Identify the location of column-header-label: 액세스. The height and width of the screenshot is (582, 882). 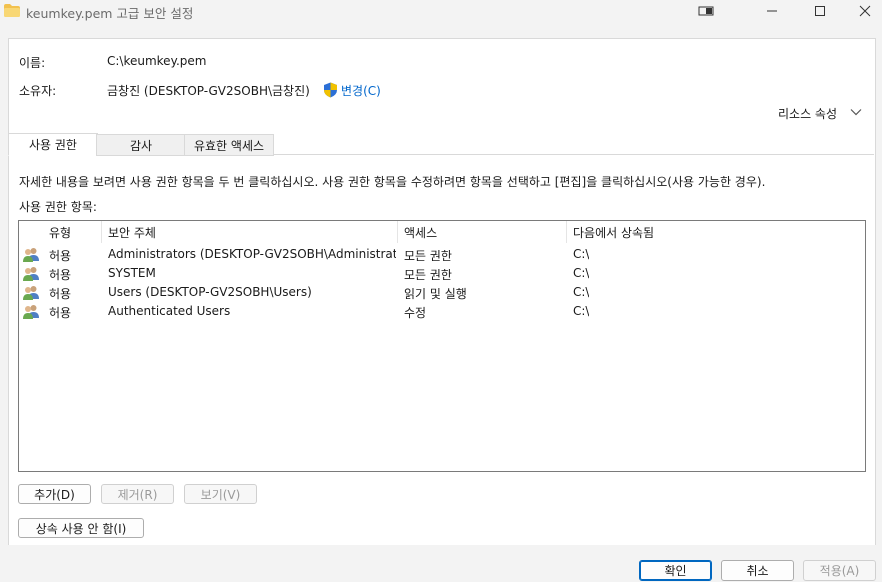
(421, 232).